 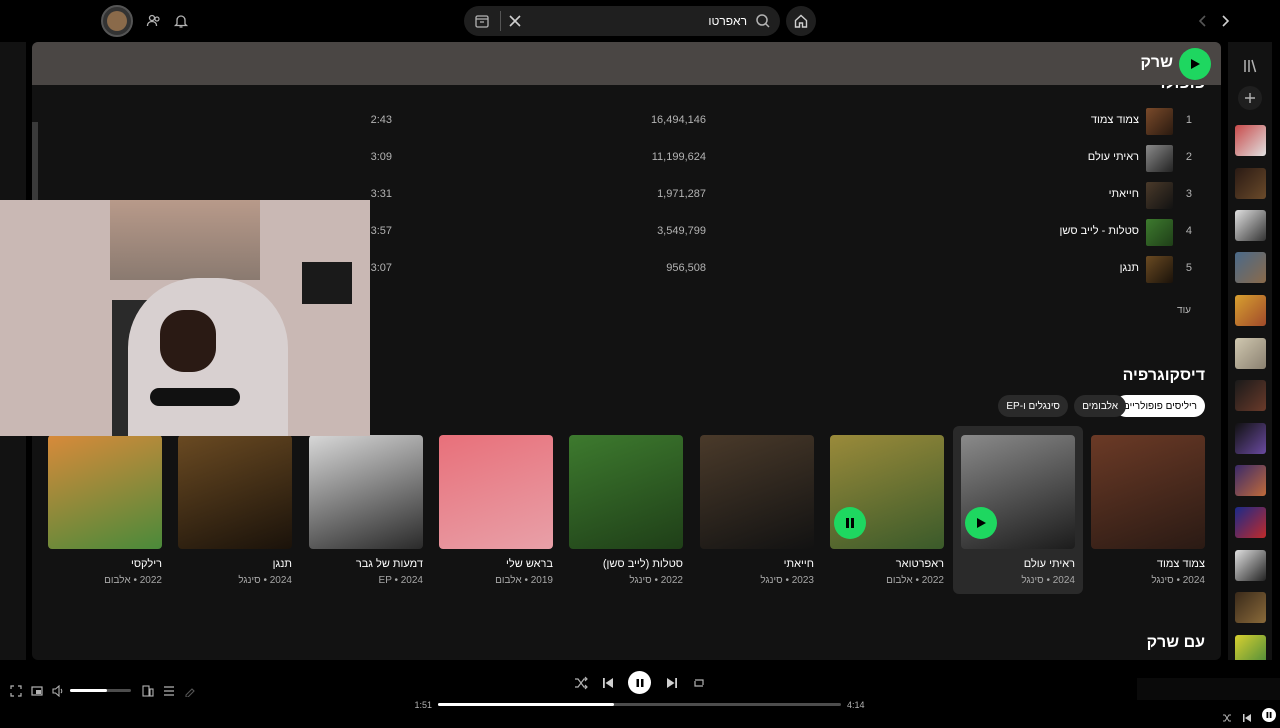 What do you see at coordinates (529, 564) in the screenshot?
I see `release-title: בראש שלי` at bounding box center [529, 564].